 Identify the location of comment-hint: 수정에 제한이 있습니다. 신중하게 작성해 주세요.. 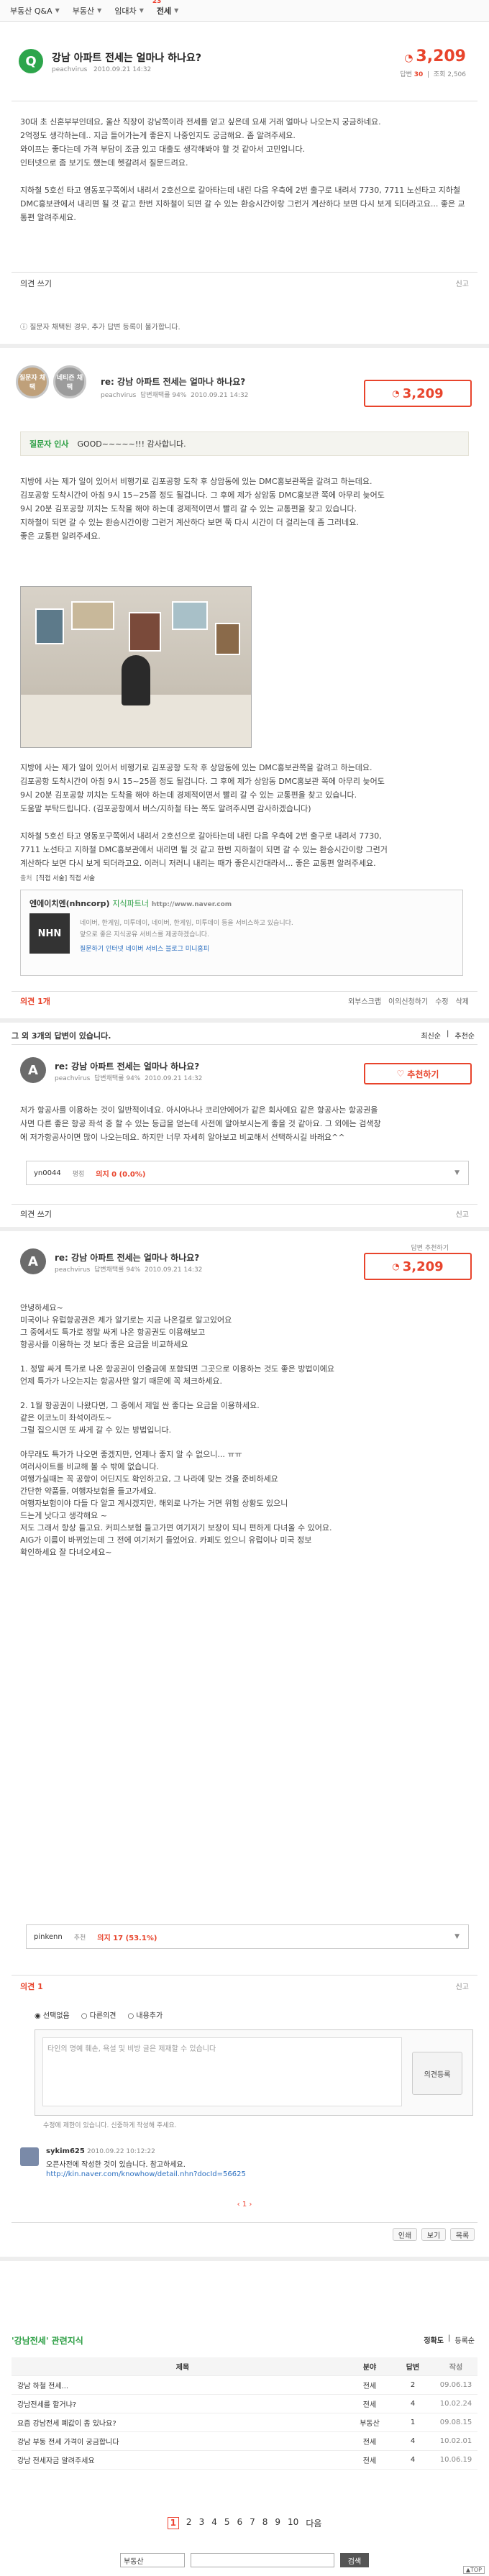
(110, 2125).